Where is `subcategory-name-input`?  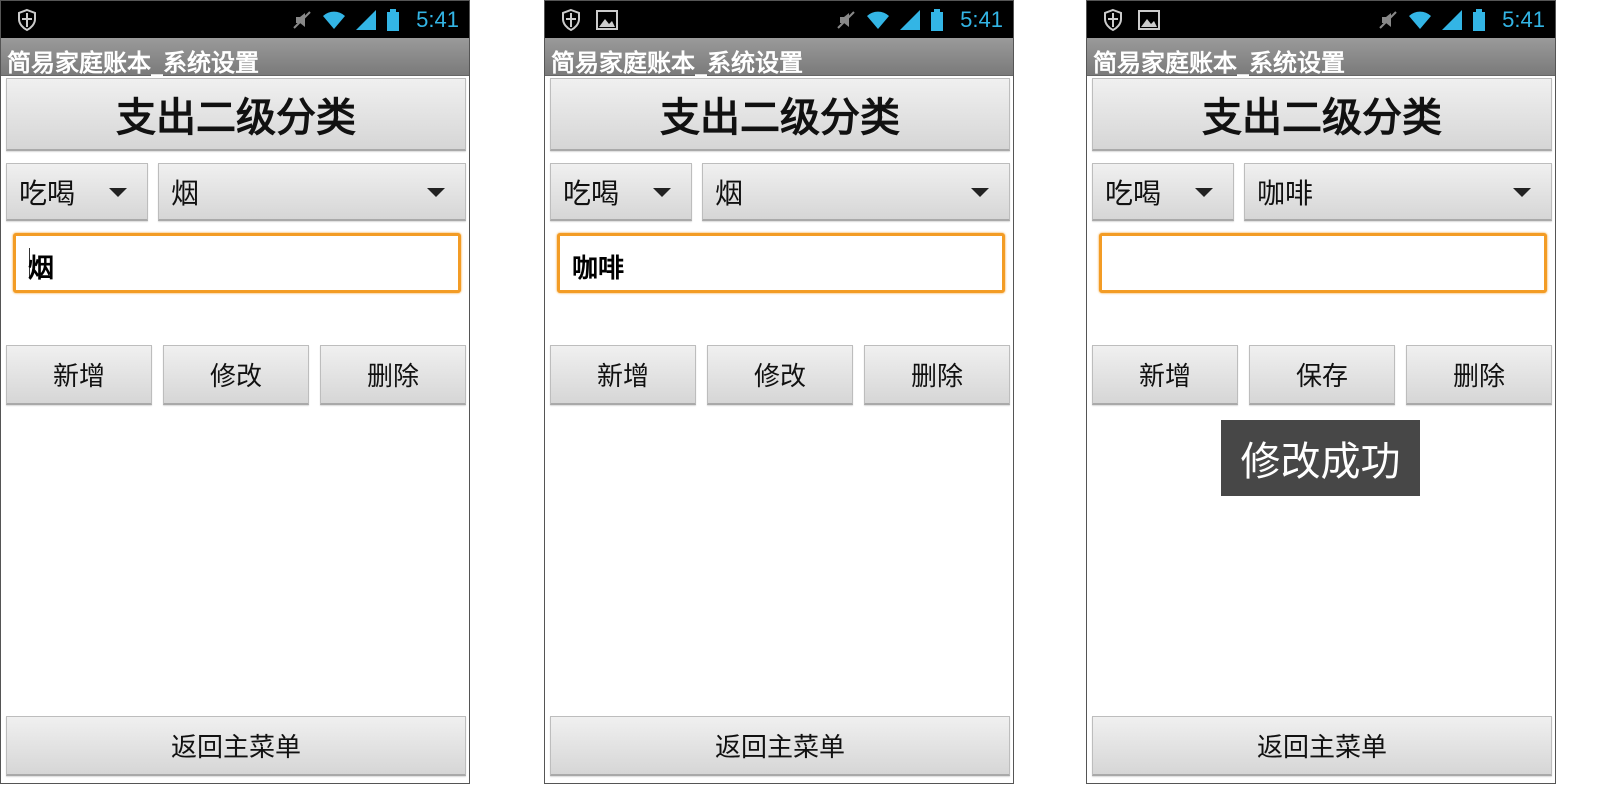 subcategory-name-input is located at coordinates (1323, 263).